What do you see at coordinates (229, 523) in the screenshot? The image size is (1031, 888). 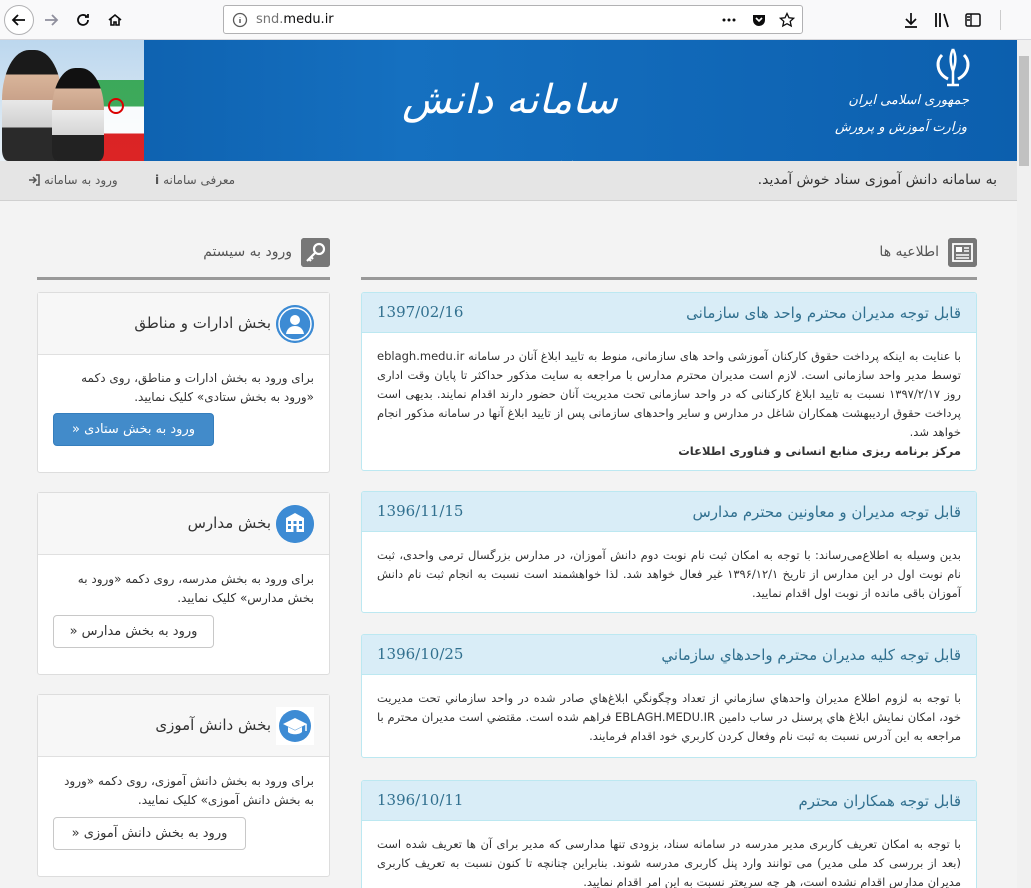 I see `card-title: بخش مدارس` at bounding box center [229, 523].